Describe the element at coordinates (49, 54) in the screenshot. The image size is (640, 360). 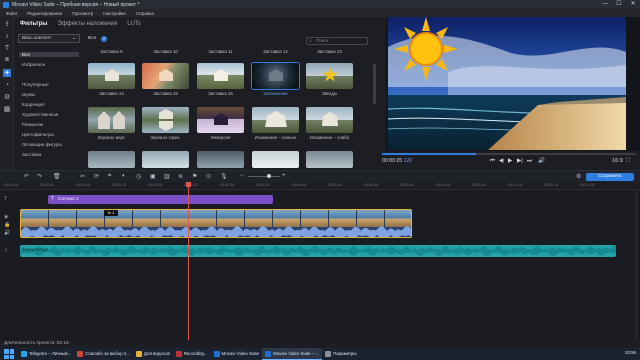
I see `category-all: Все` at that location.